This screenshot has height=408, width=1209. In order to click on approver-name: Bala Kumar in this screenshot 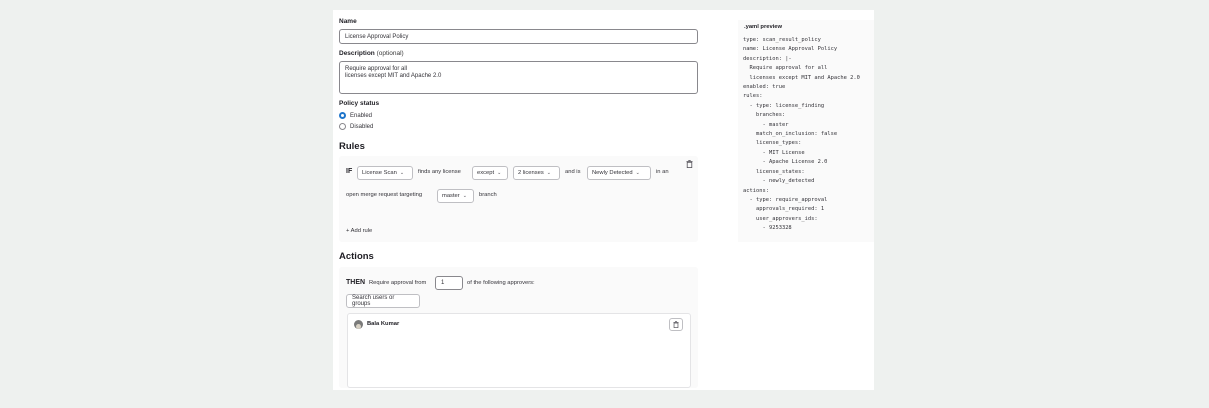, I will do `click(383, 324)`.